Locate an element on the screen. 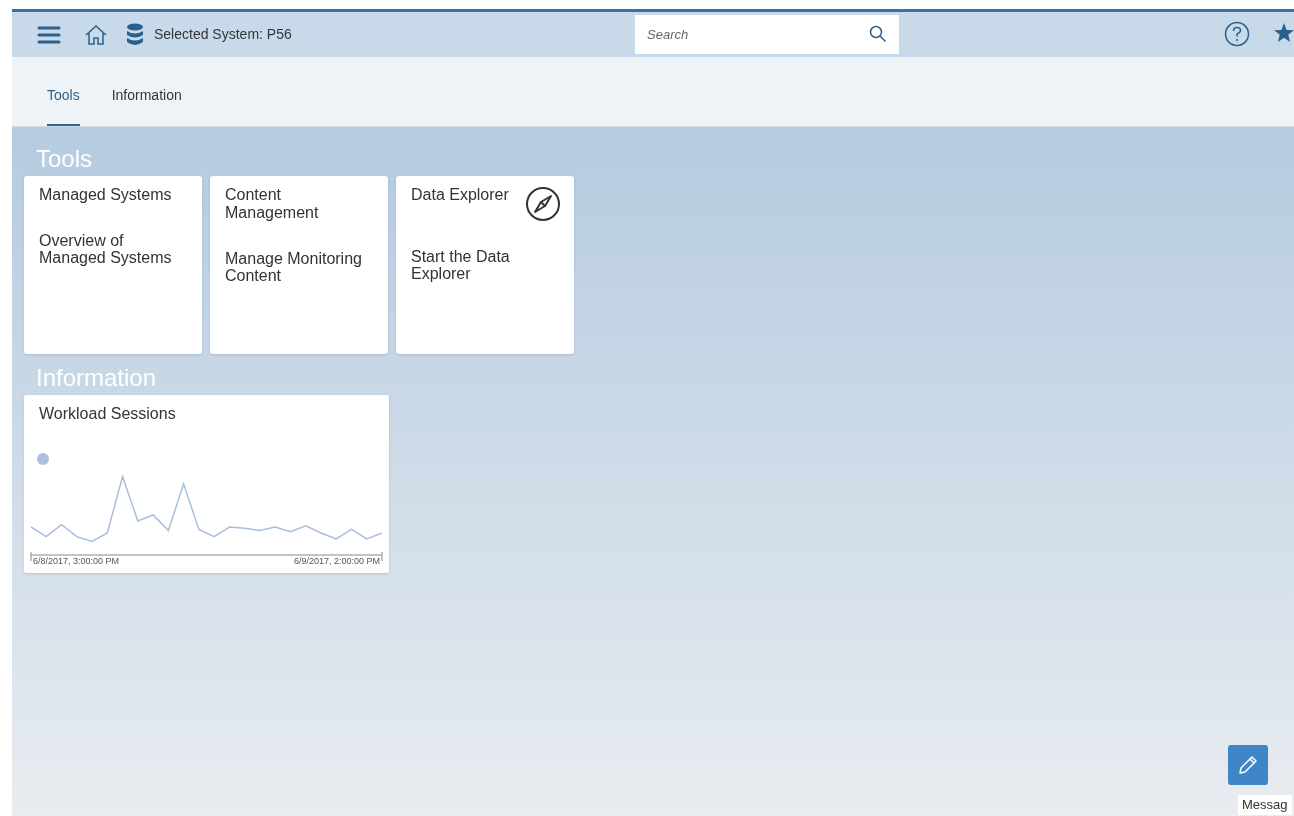 This screenshot has height=816, width=1294. launch-tile: Content Management Manage Monitoring Content is located at coordinates (299, 265).